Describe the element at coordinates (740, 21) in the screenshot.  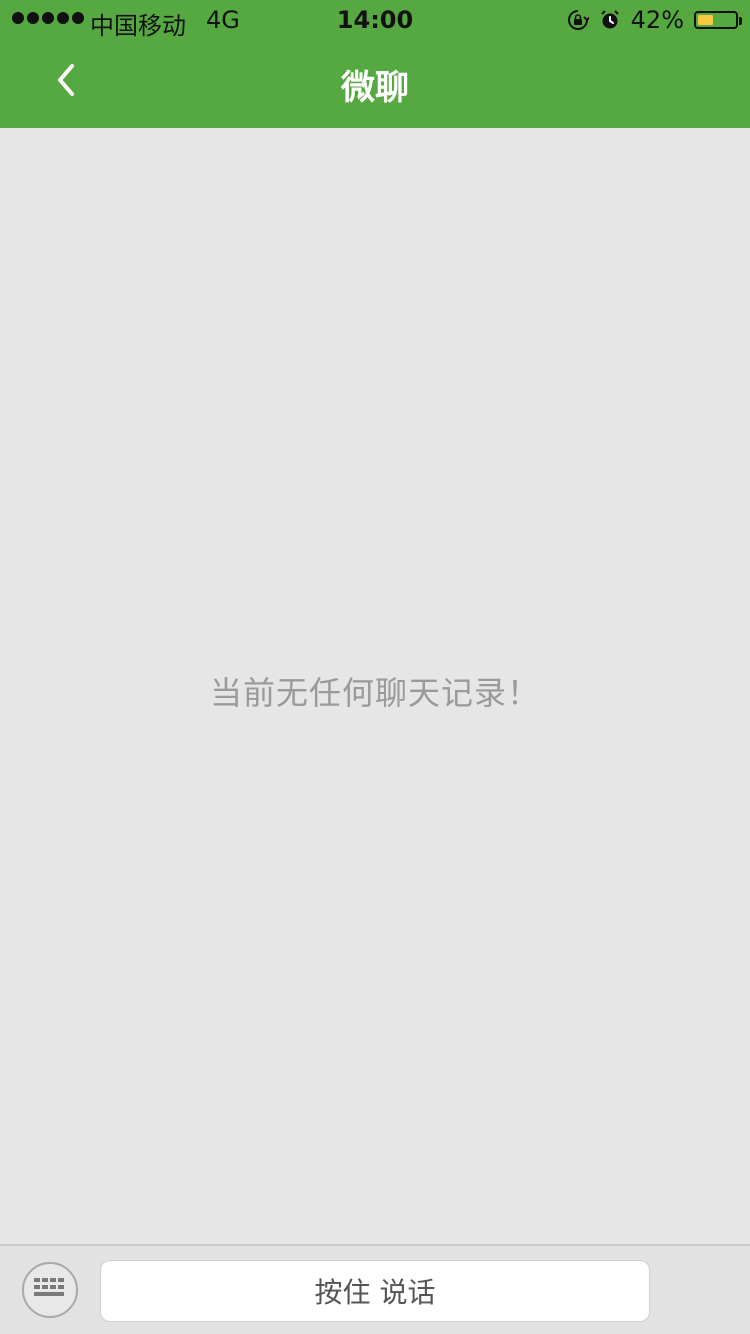
I see `battery-tip` at that location.